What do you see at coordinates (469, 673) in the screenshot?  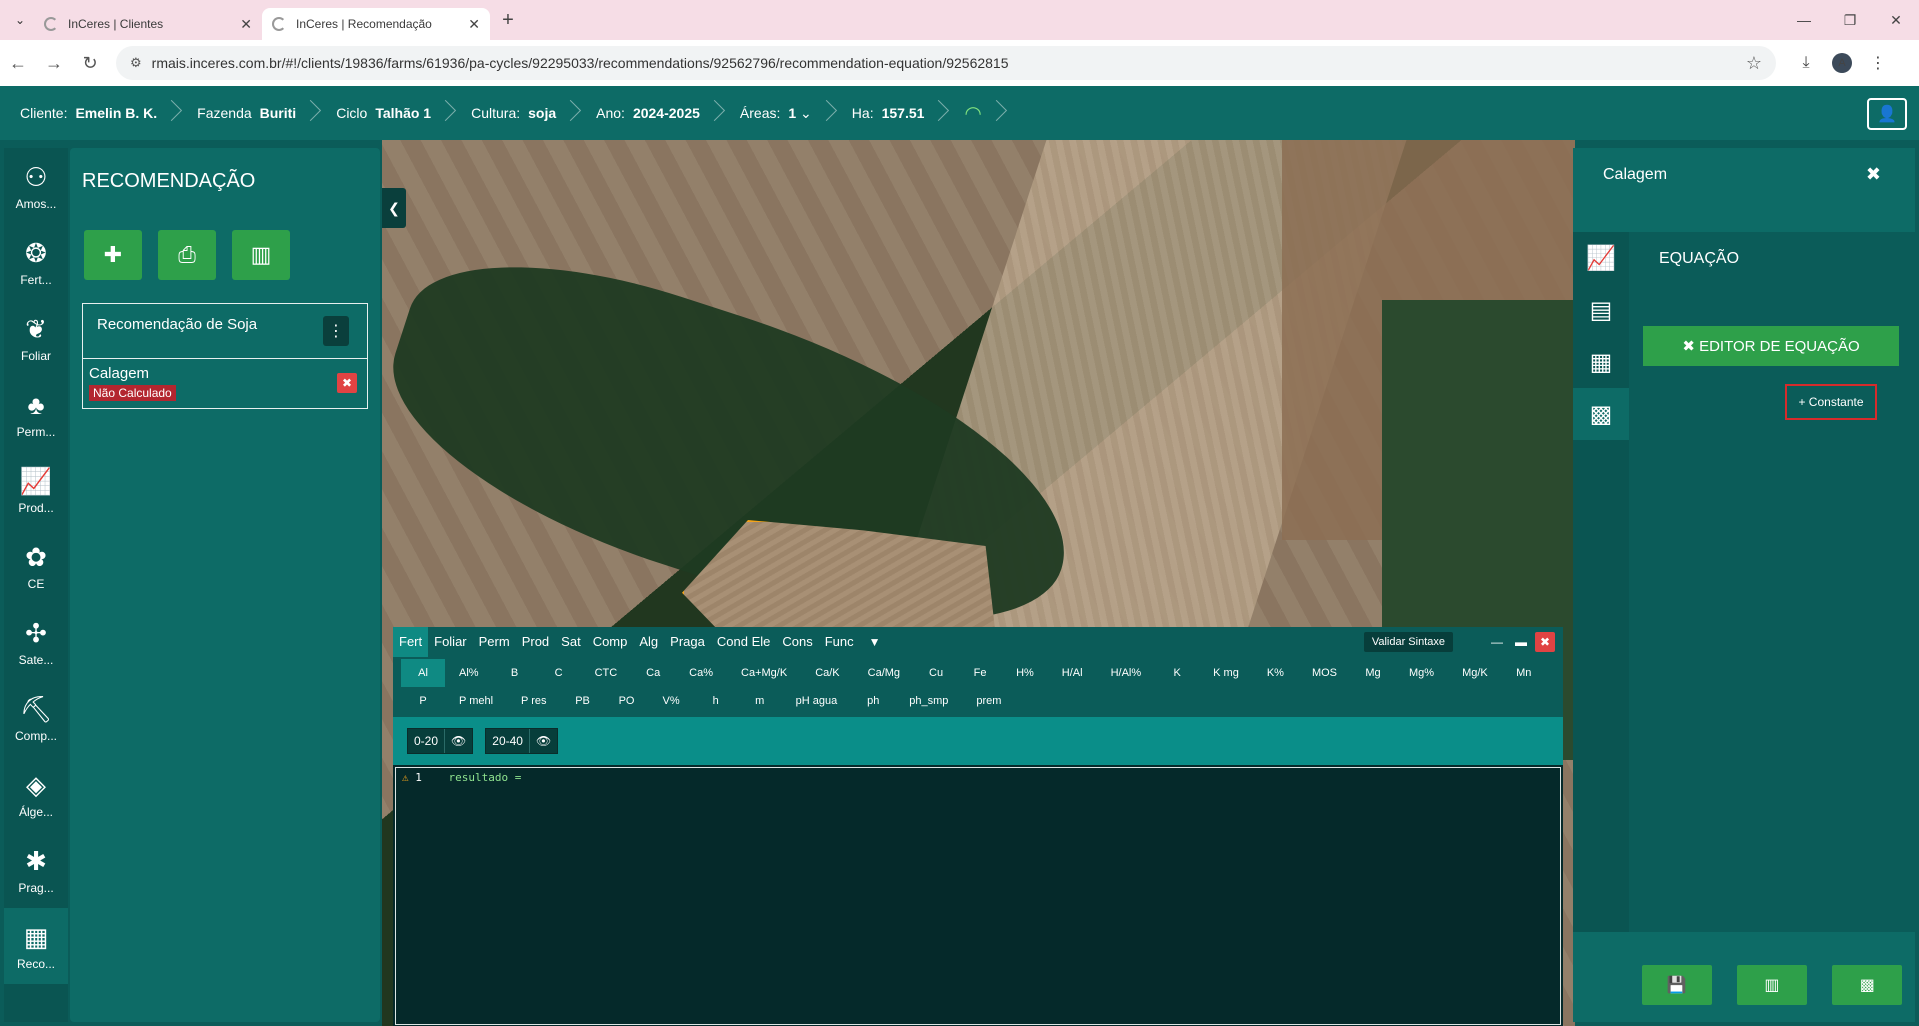 I see `variable-chip: Al%` at bounding box center [469, 673].